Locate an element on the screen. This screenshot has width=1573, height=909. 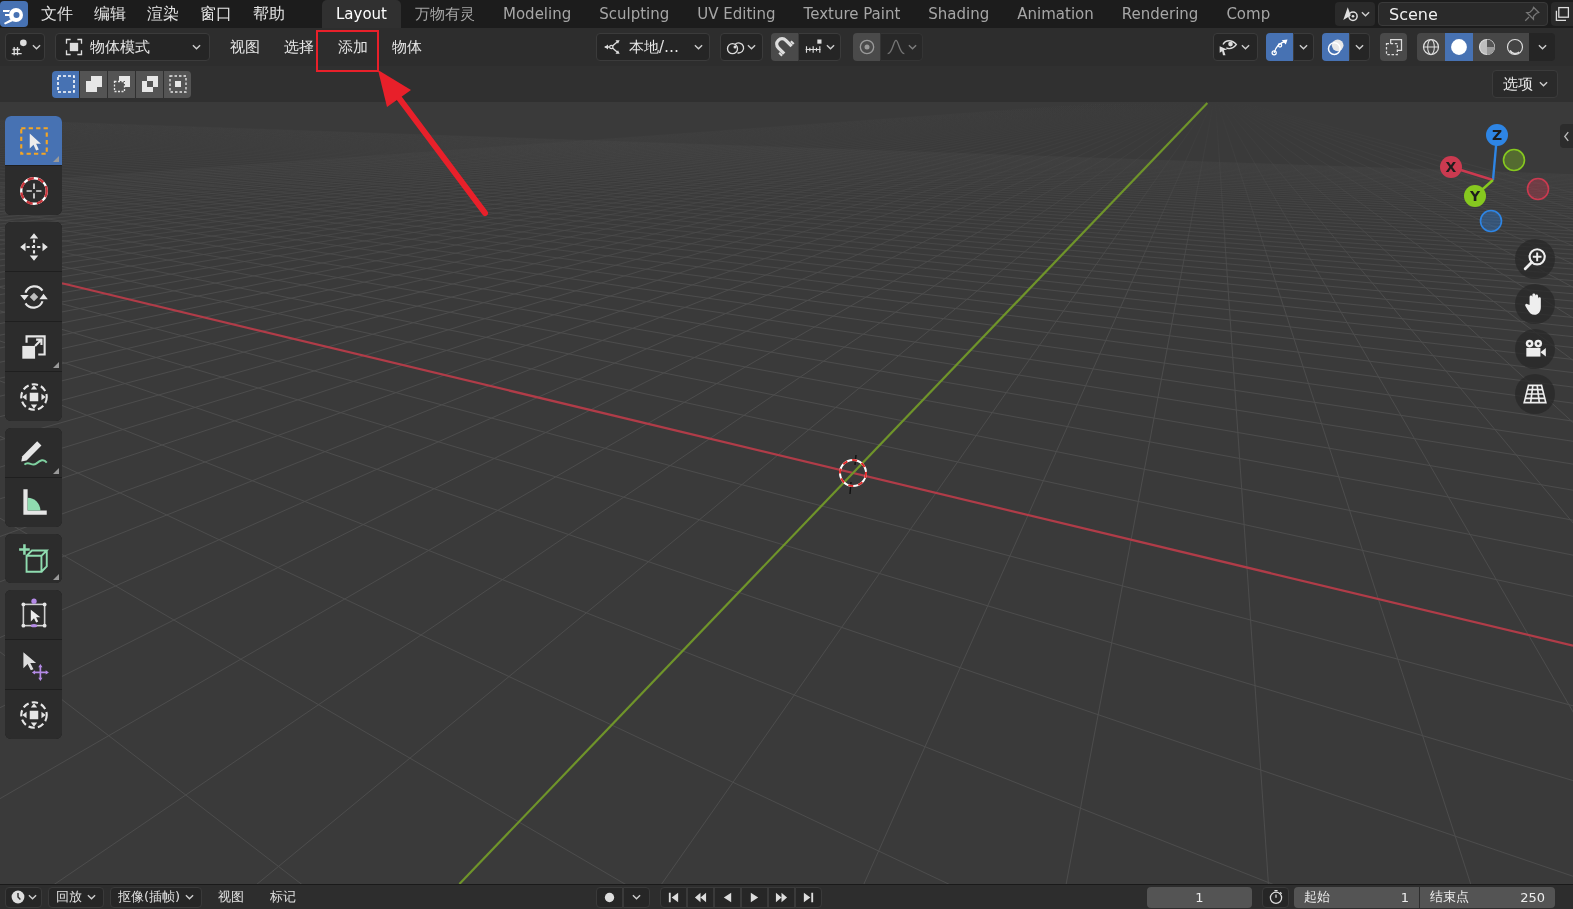
jump-to-end-button is located at coordinates (809, 897).